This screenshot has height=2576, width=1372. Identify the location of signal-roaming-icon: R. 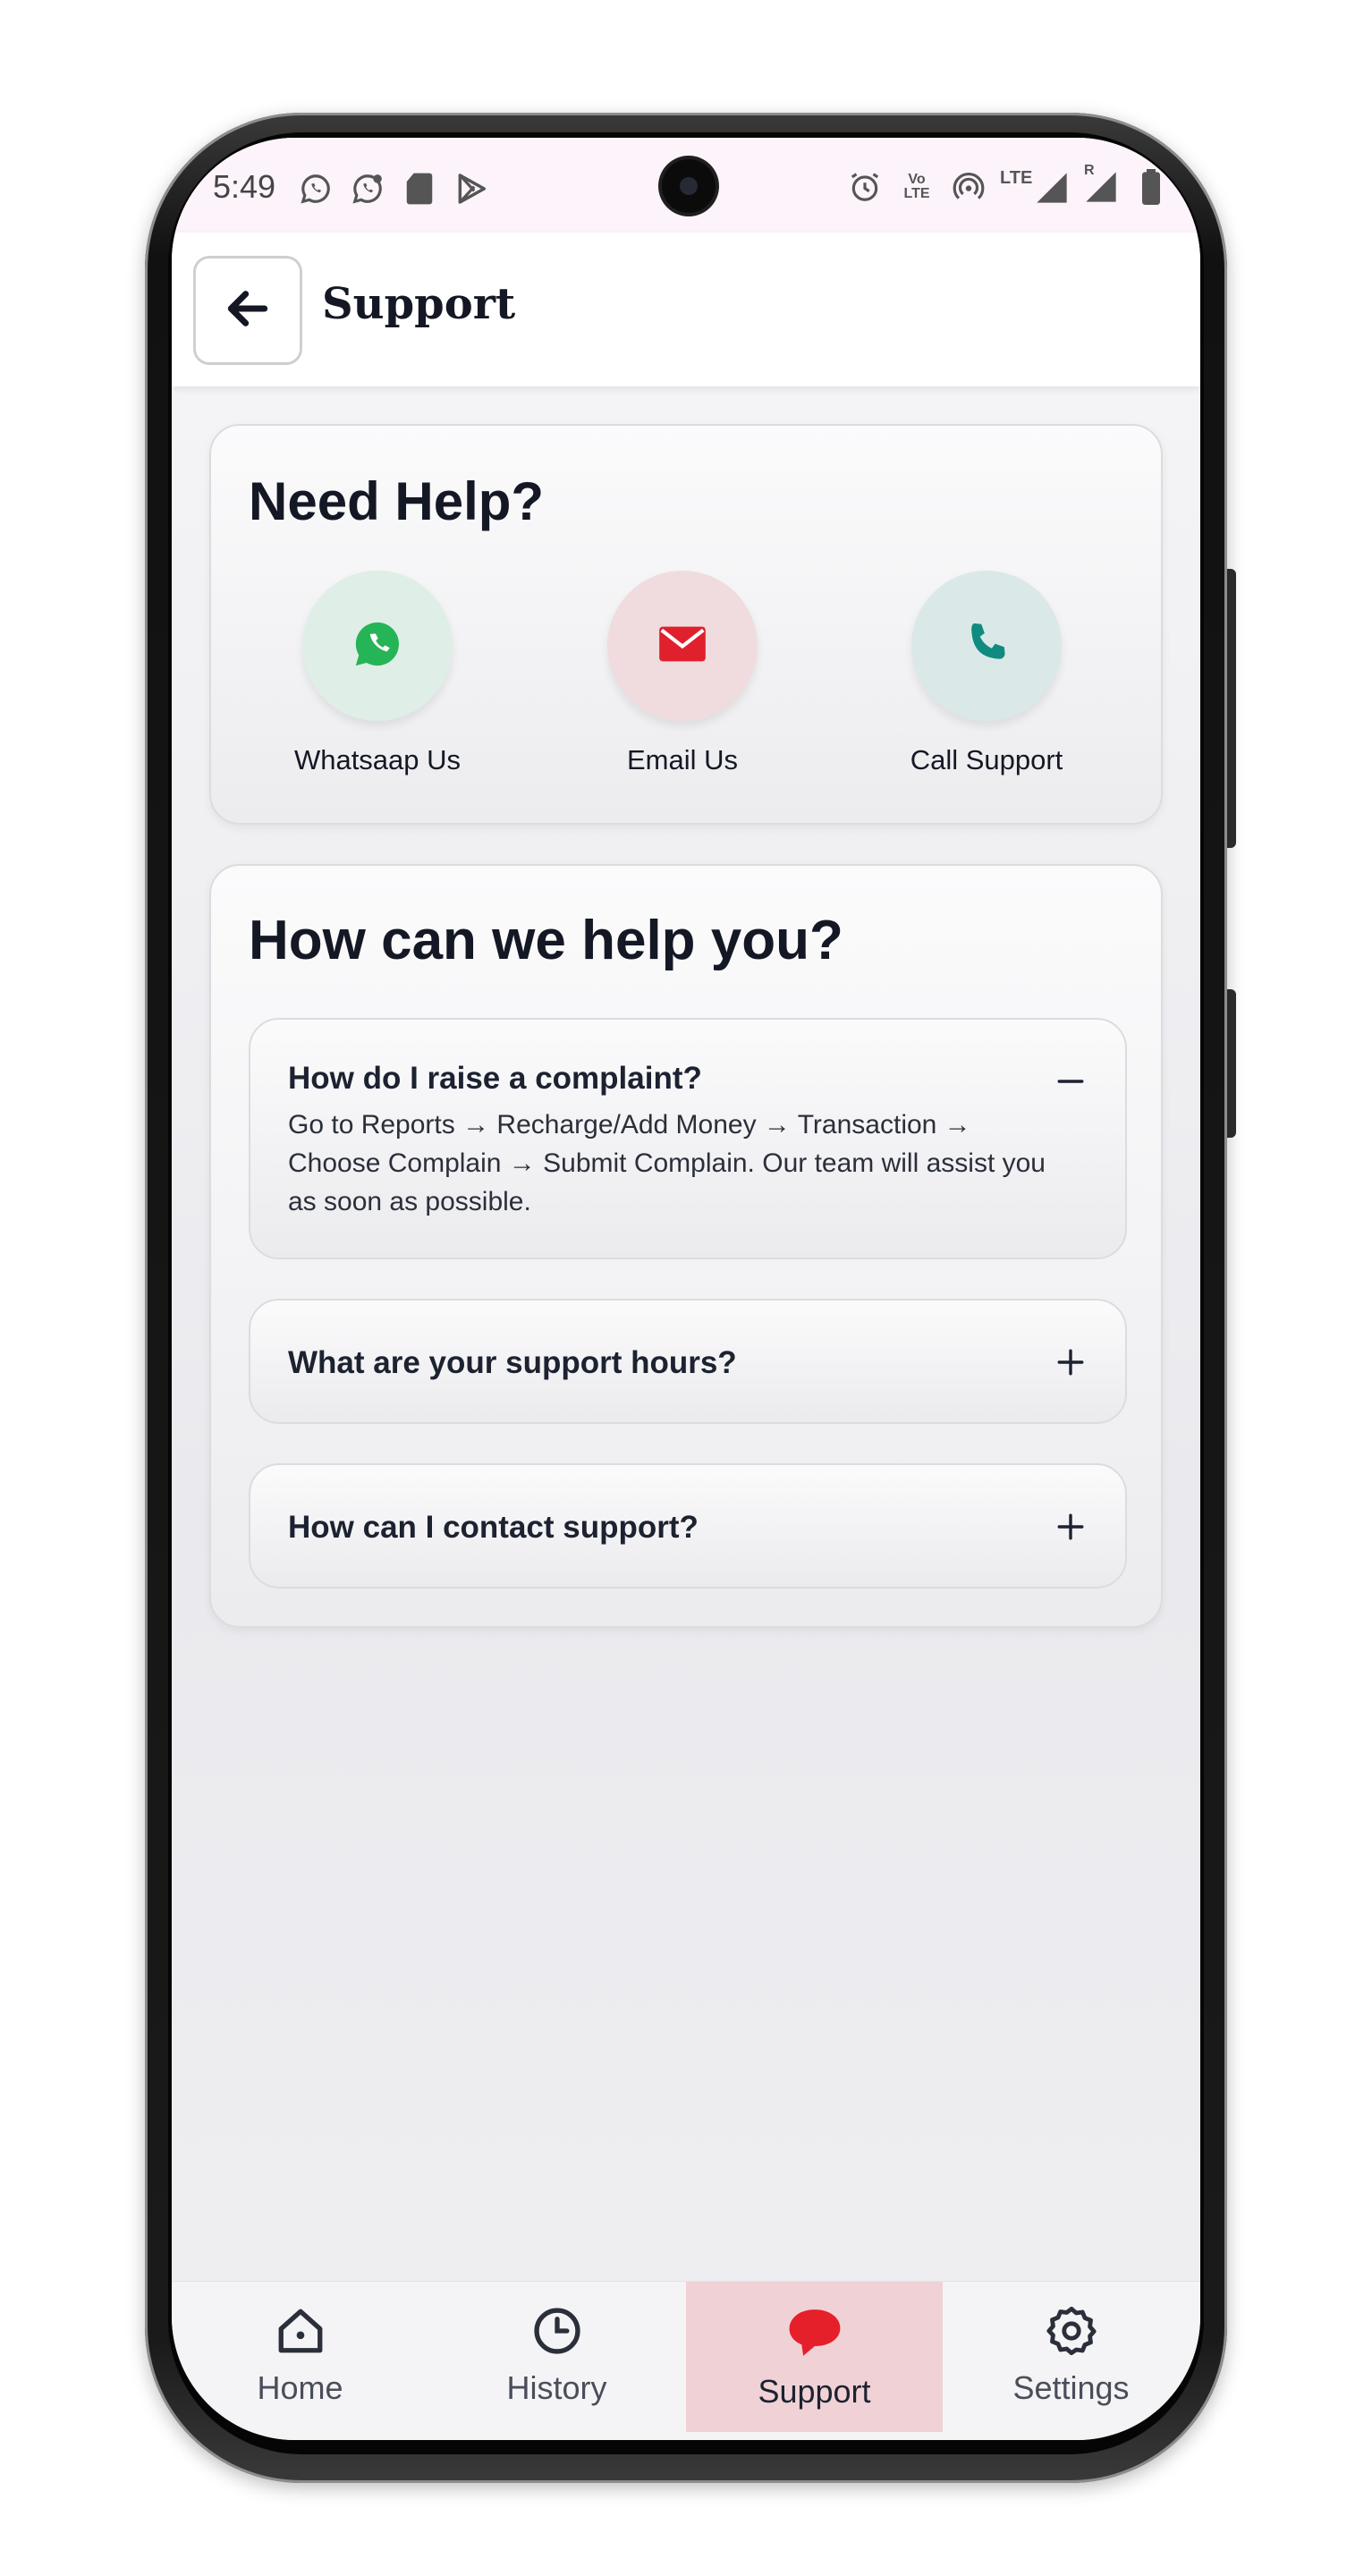
(1101, 184).